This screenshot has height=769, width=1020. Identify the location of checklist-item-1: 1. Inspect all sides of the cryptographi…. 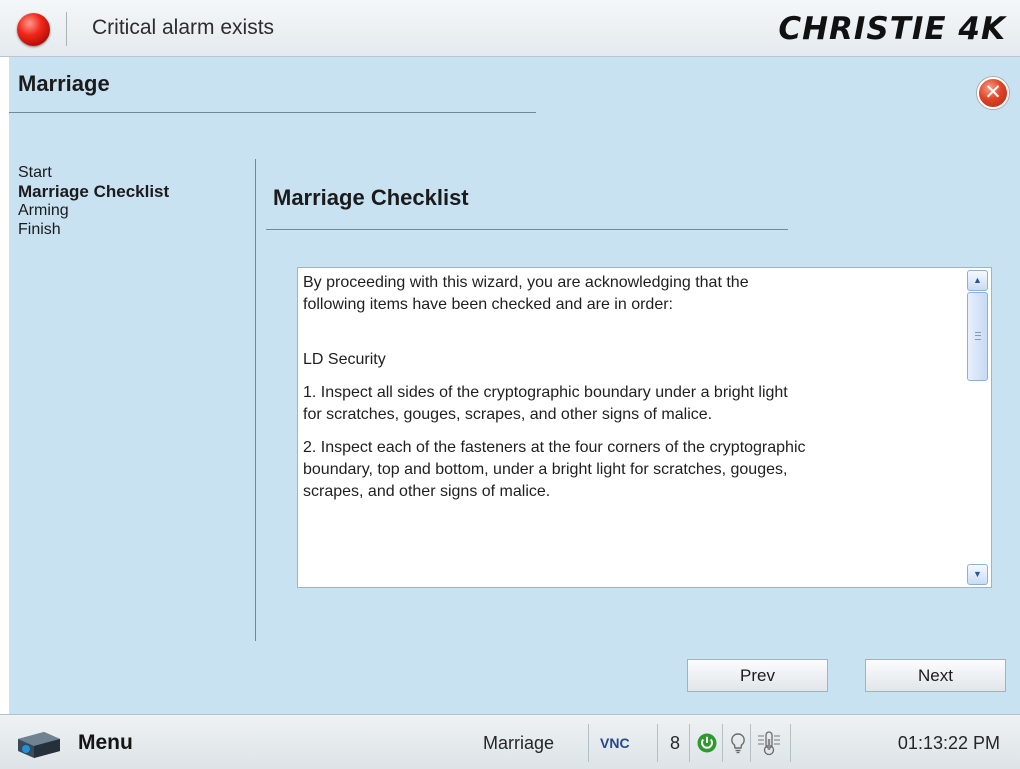
(545, 403).